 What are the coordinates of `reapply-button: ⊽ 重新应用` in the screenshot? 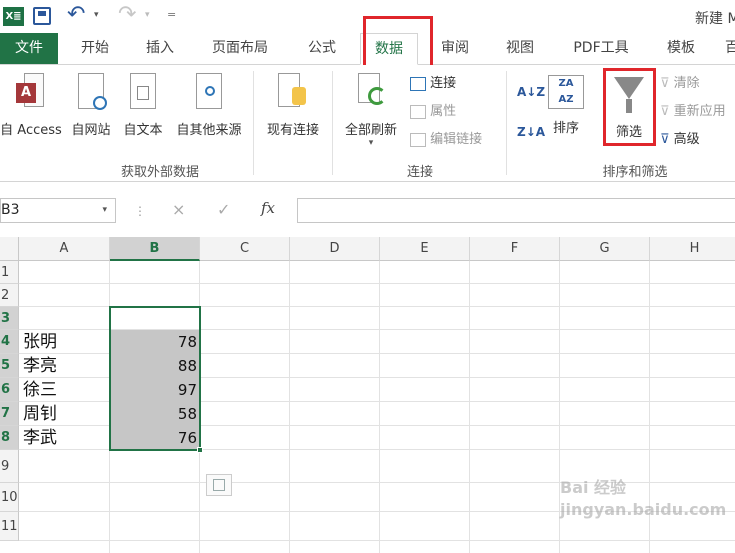 It's located at (693, 112).